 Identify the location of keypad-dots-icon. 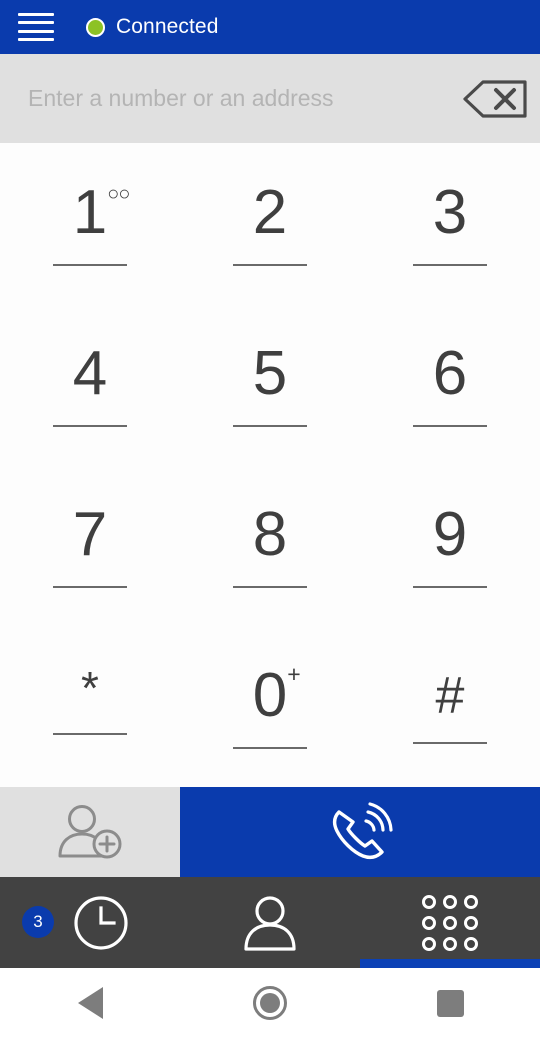
(450, 922).